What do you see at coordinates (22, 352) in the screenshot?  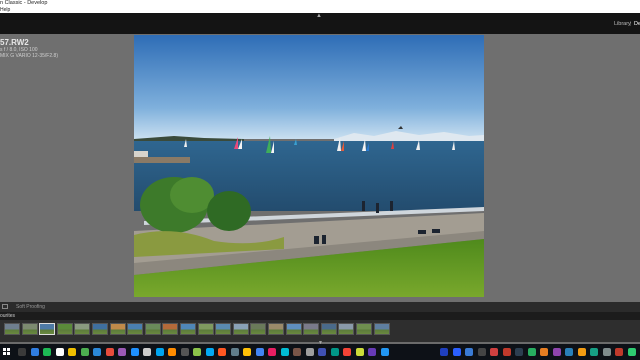 I see `search-icon` at bounding box center [22, 352].